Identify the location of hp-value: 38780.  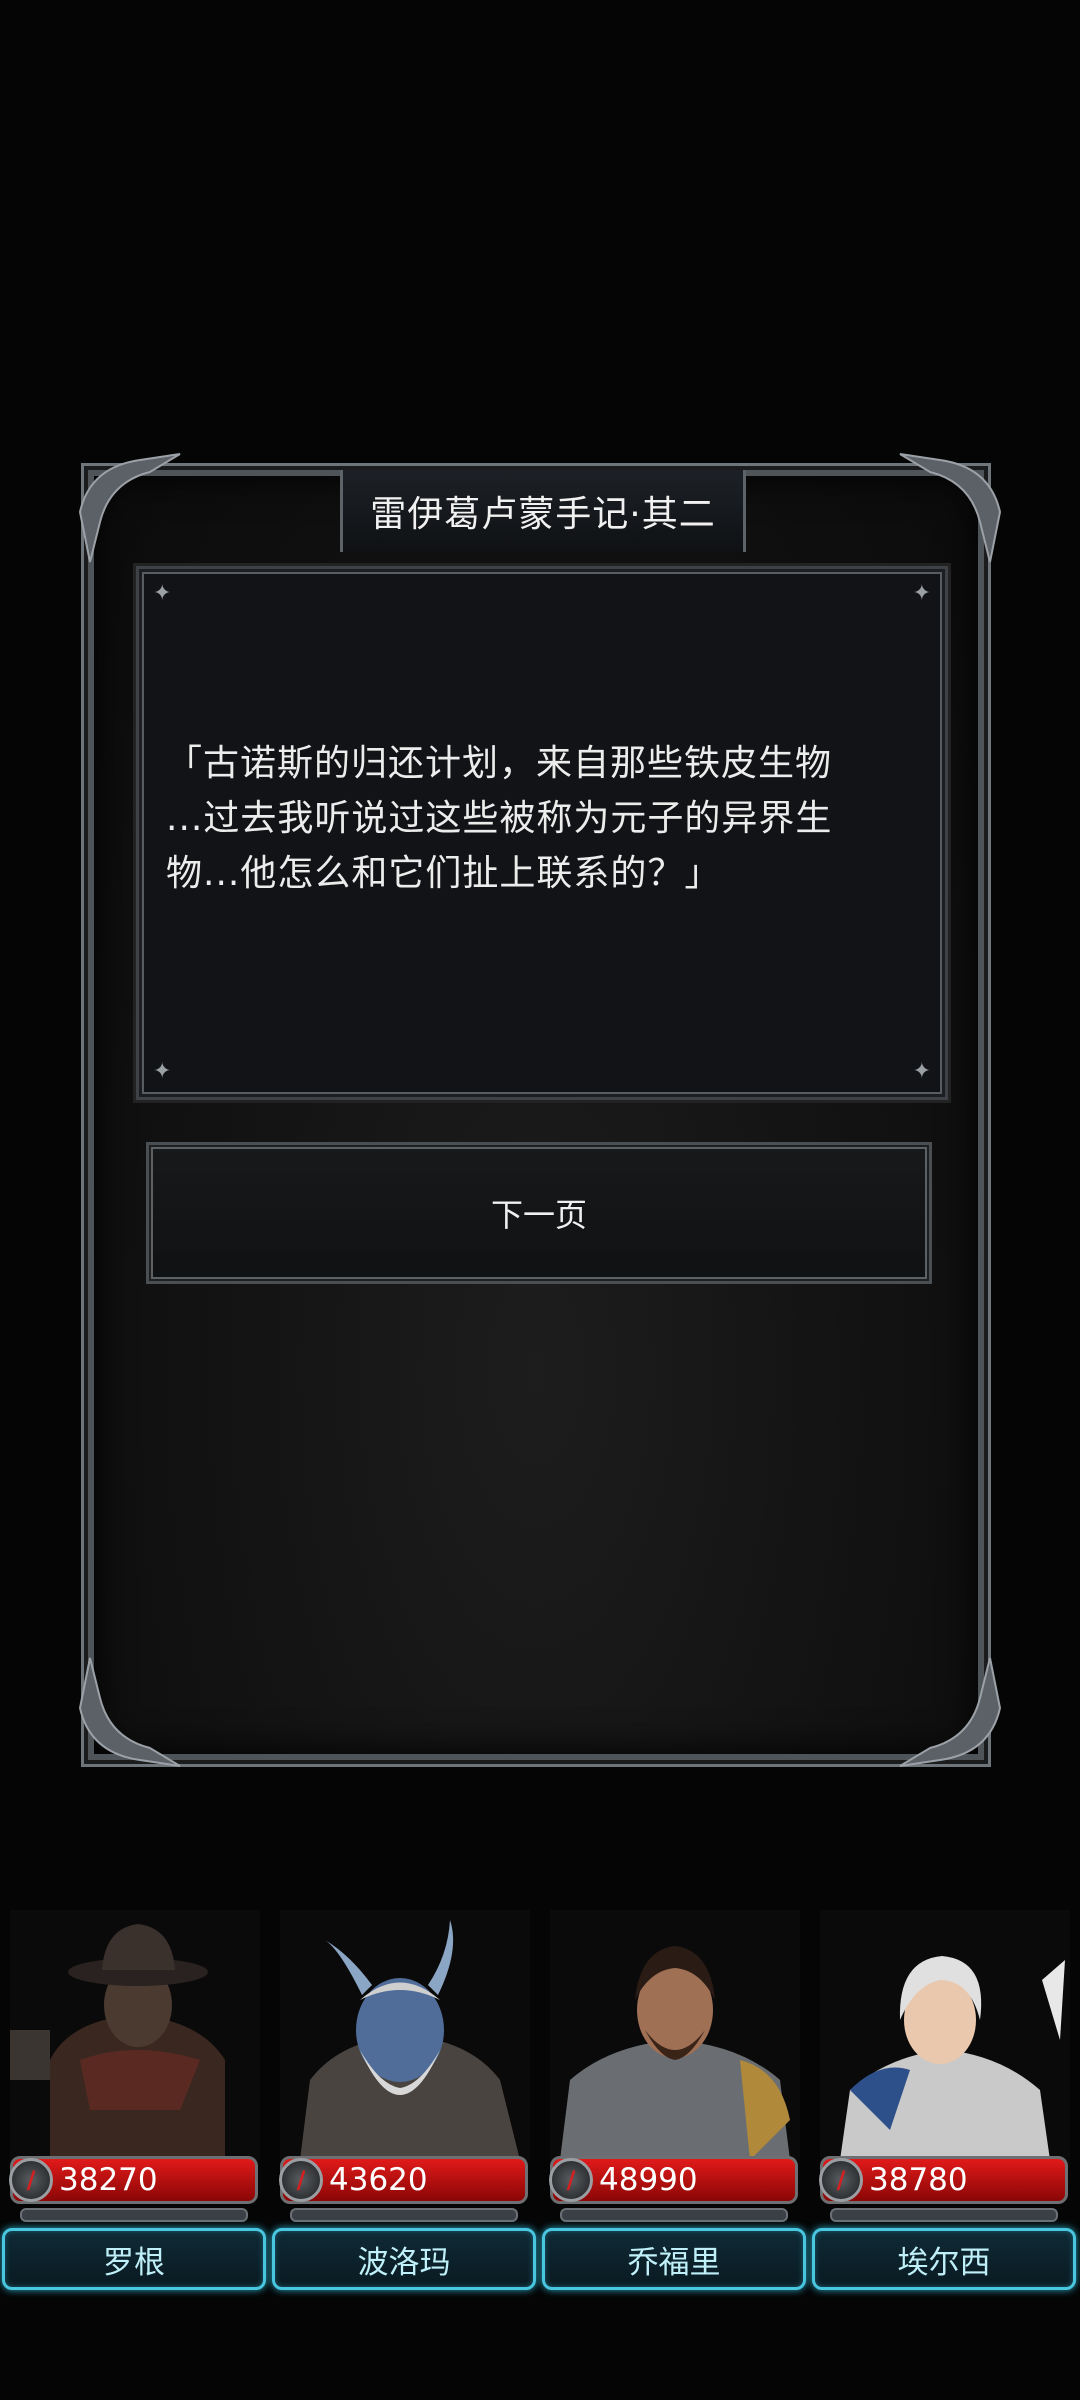
(918, 2180).